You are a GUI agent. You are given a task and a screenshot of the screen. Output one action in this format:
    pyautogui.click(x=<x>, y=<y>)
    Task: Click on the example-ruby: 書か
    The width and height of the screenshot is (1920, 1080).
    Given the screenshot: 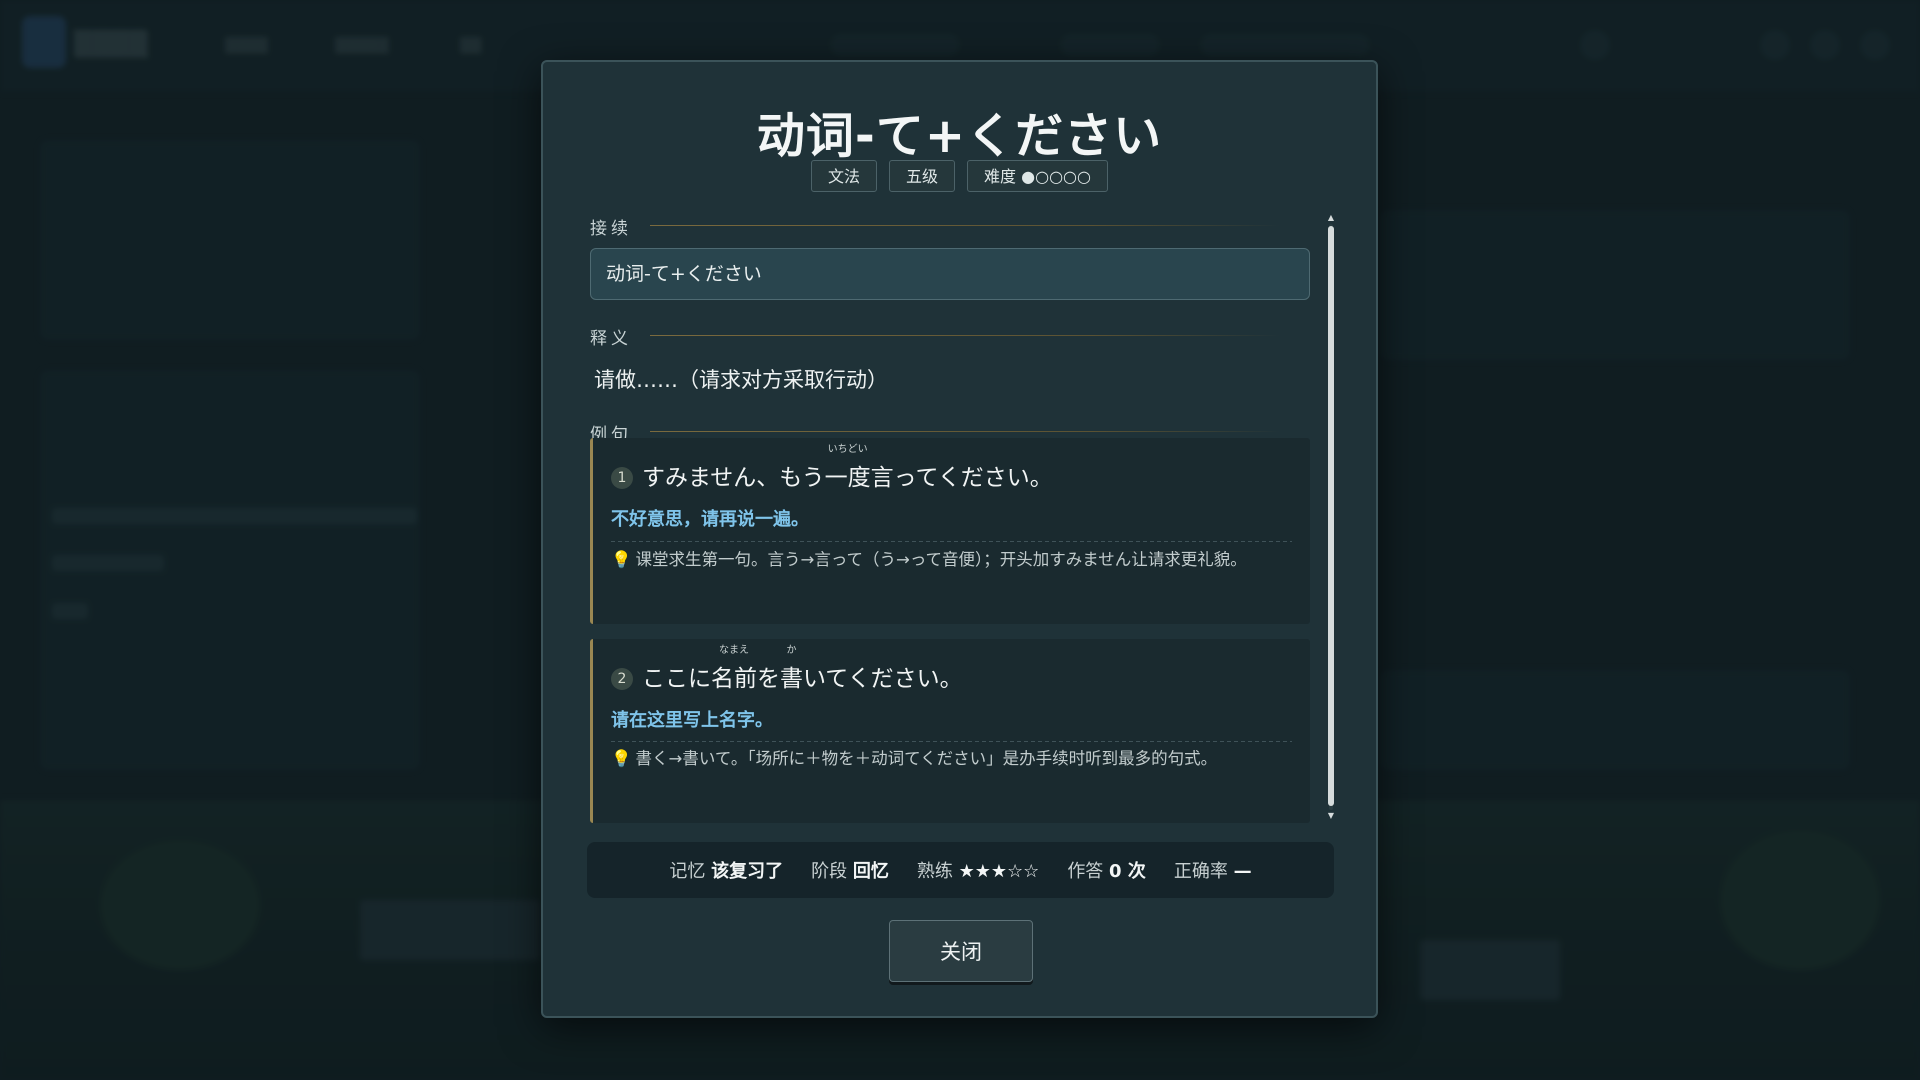 What is the action you would take?
    pyautogui.click(x=791, y=669)
    